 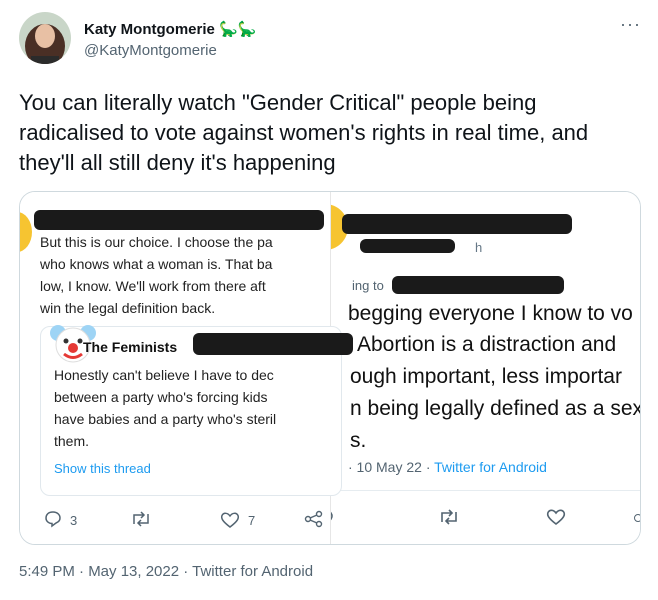 What do you see at coordinates (179, 220) in the screenshot?
I see `redacted-author` at bounding box center [179, 220].